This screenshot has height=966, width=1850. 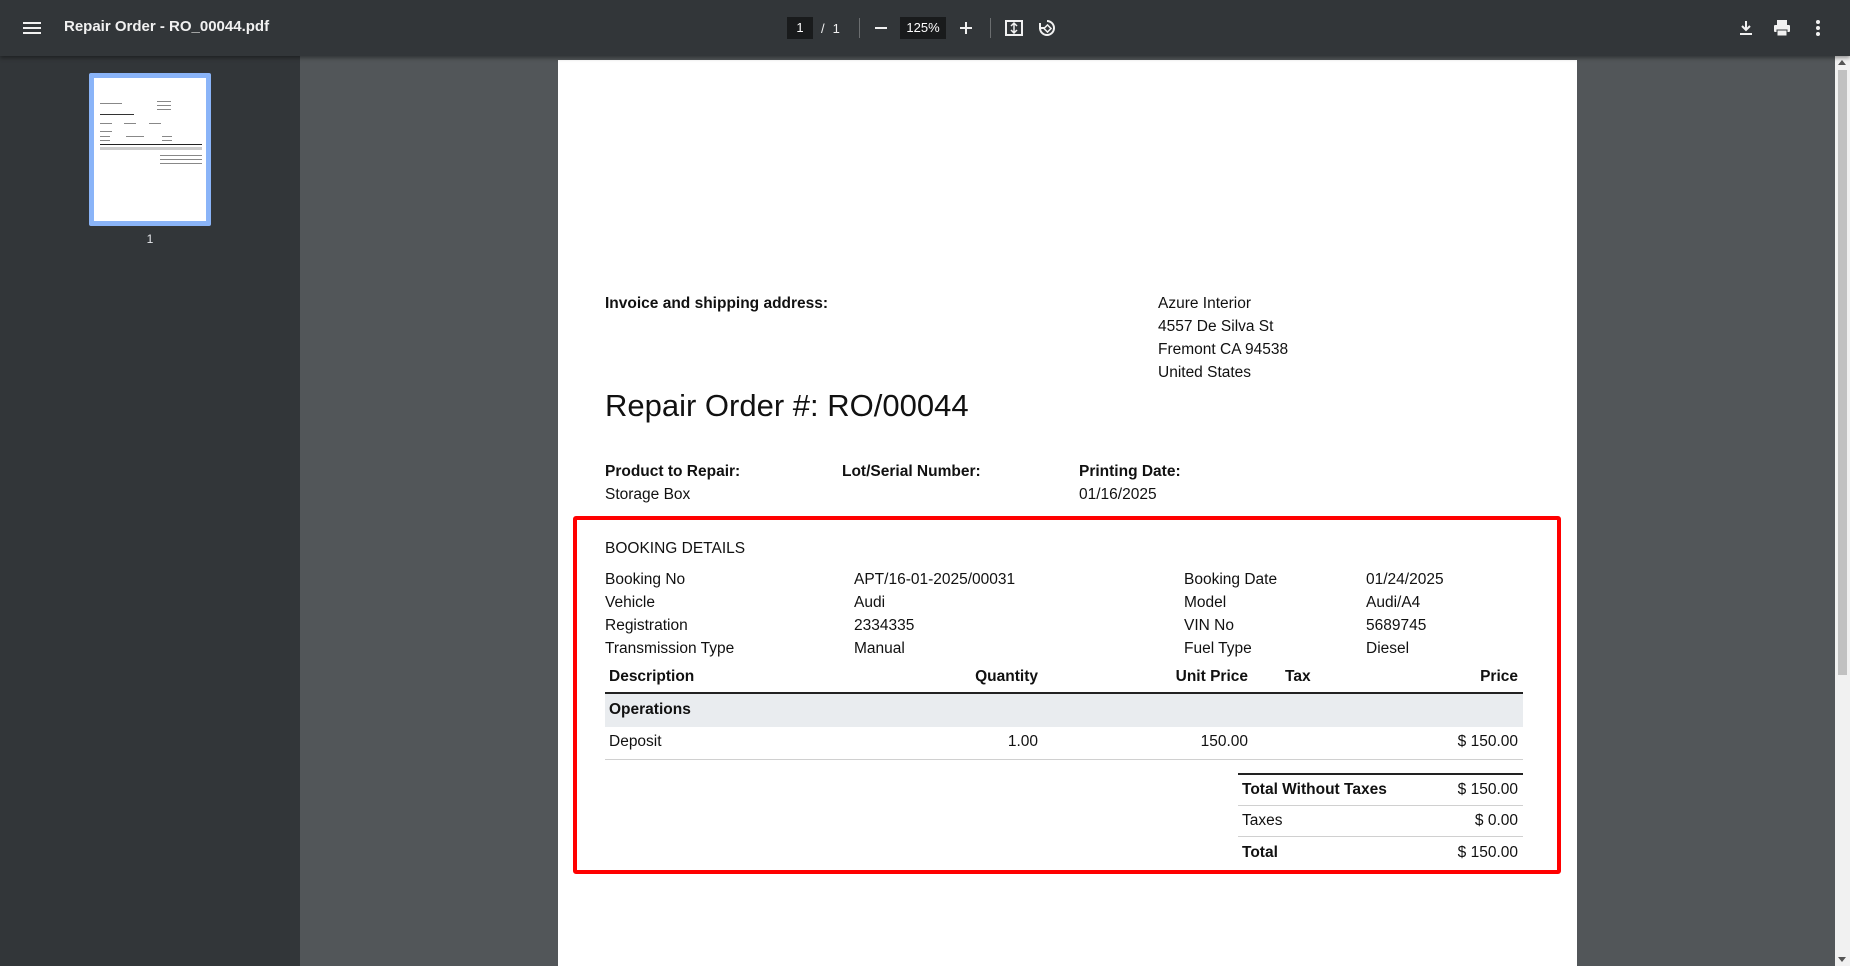 I want to click on zoom-level-input: 125%, so click(x=923, y=28).